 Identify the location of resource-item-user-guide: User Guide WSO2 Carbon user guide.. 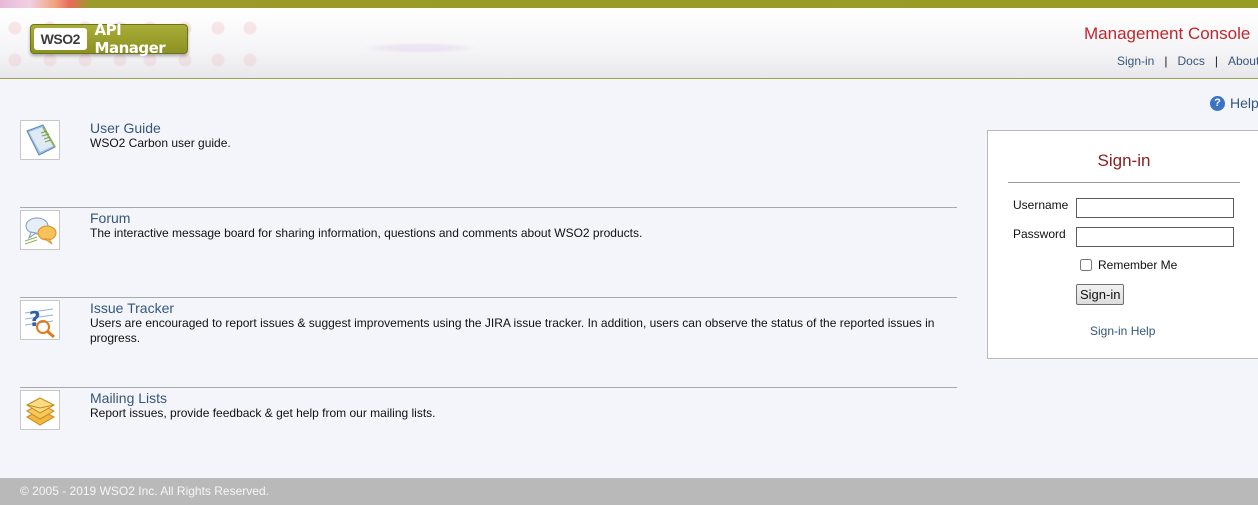
(488, 163).